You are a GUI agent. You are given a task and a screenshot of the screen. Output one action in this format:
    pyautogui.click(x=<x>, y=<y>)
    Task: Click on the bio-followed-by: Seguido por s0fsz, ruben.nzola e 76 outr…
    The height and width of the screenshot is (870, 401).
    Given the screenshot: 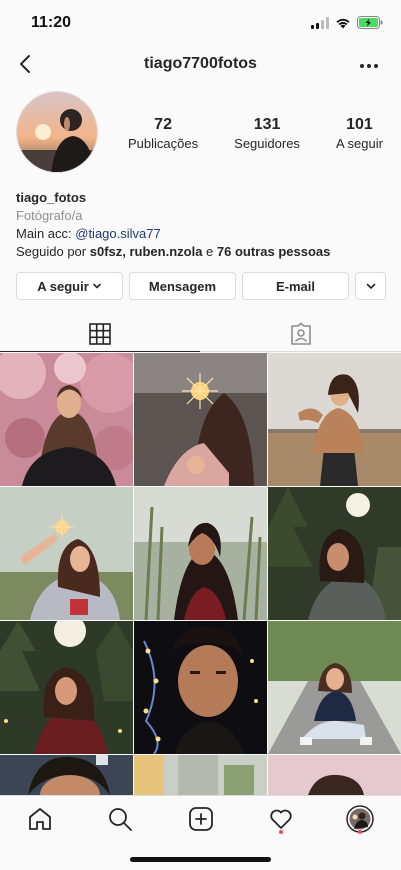 What is the action you would take?
    pyautogui.click(x=201, y=252)
    